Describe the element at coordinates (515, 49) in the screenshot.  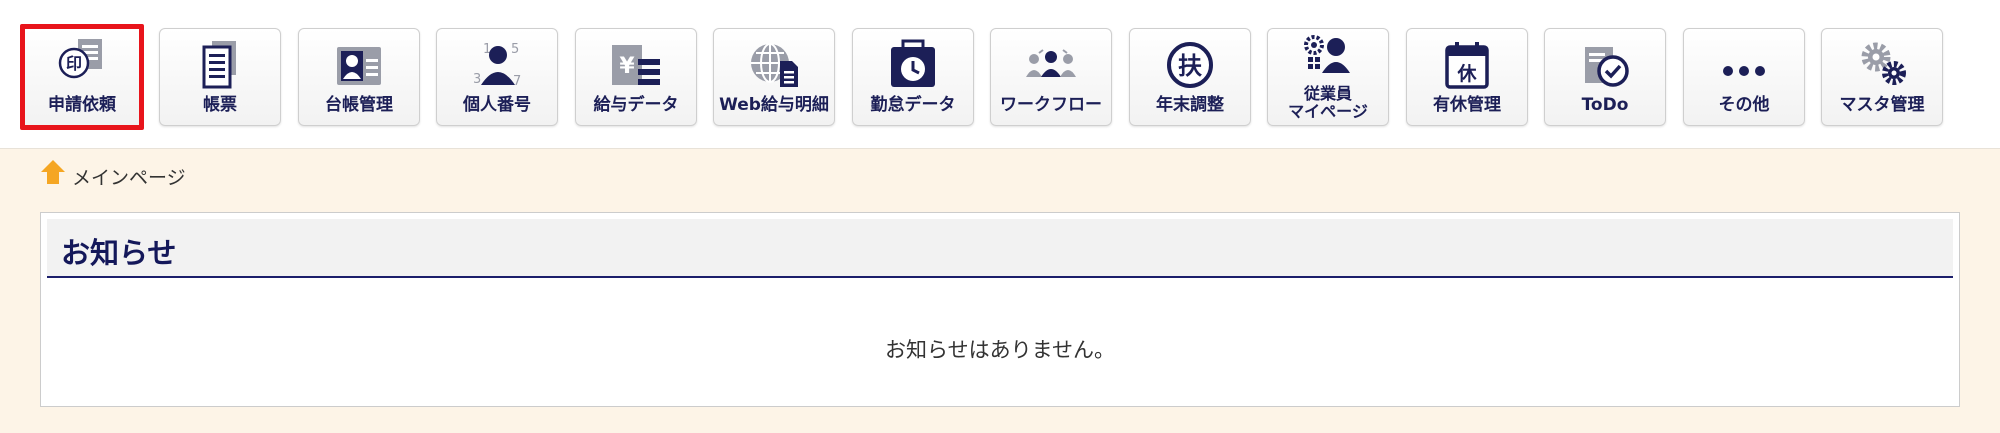
I see `svg-text: 5` at that location.